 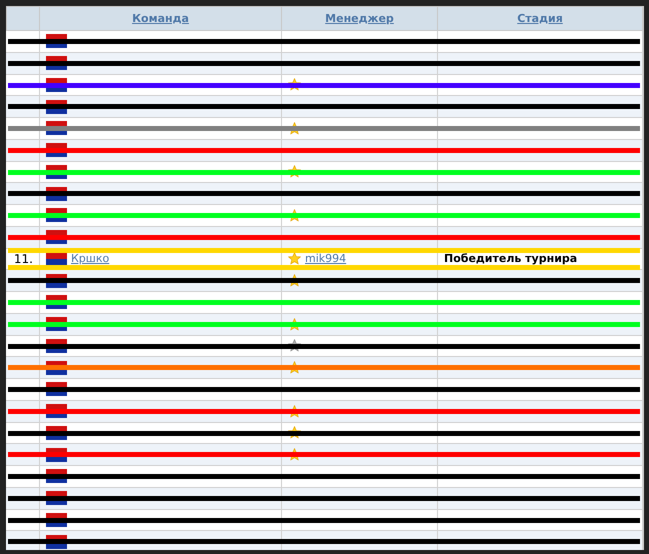 I want to click on stage-text: Победитель турнира, so click(x=511, y=259).